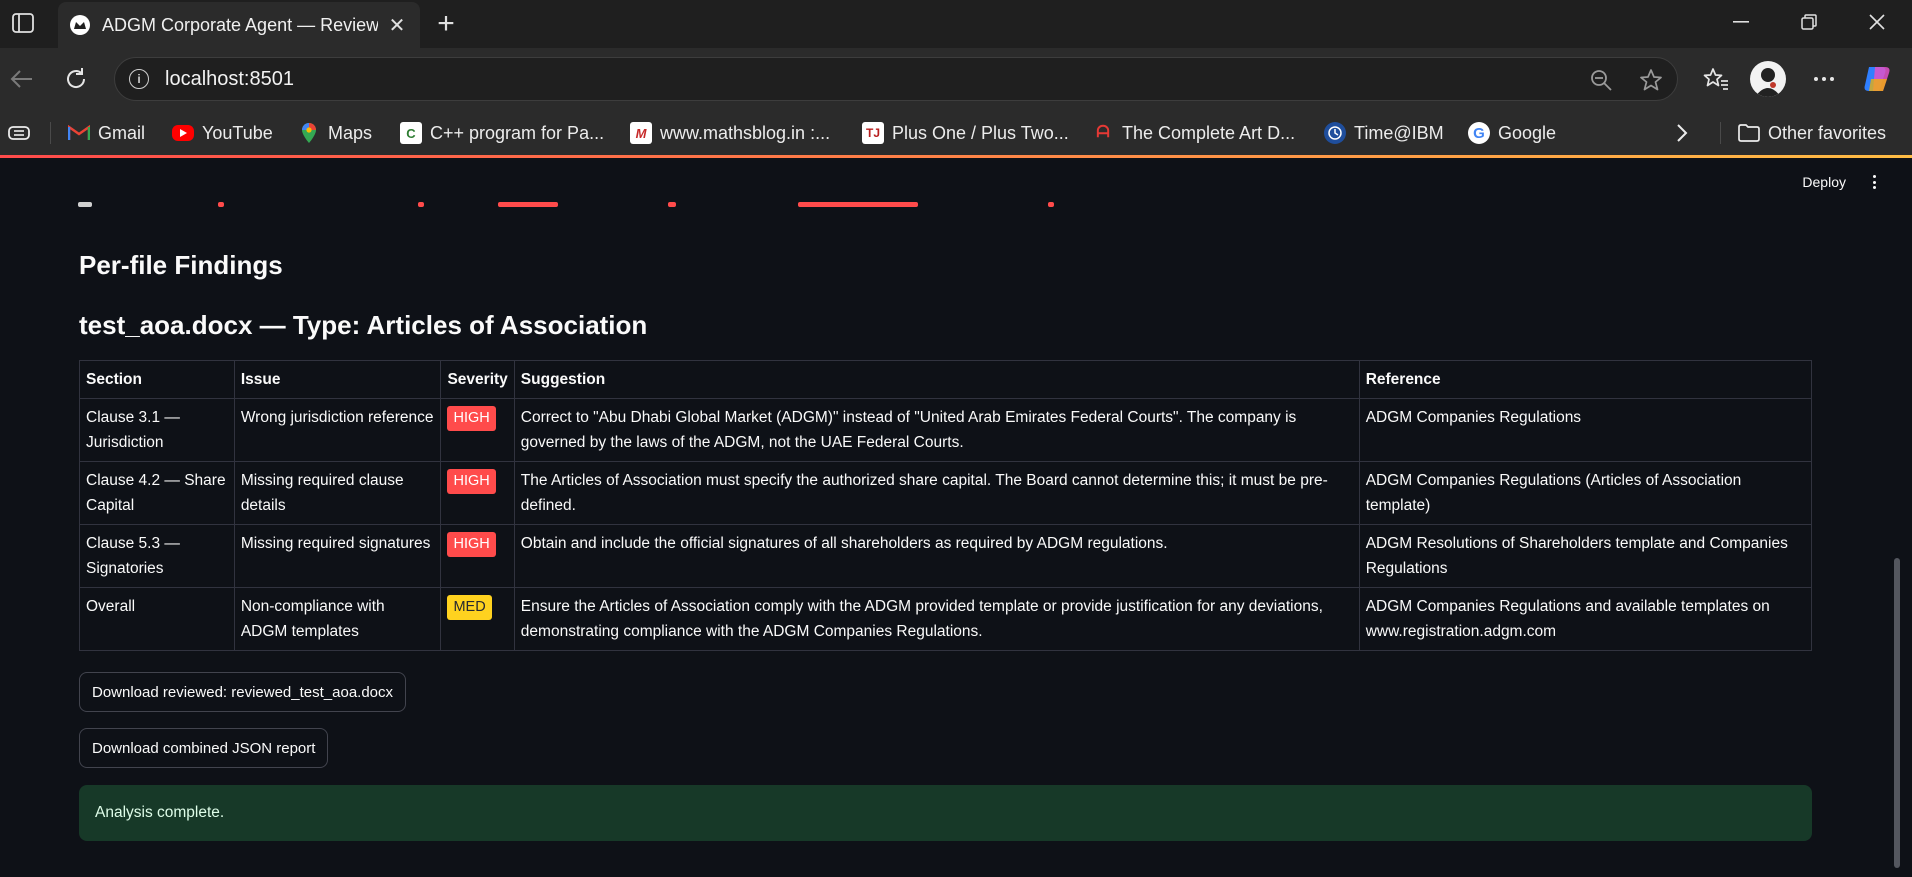 The image size is (1912, 877). What do you see at coordinates (160, 812) in the screenshot?
I see `status-message: Analysis complete.` at bounding box center [160, 812].